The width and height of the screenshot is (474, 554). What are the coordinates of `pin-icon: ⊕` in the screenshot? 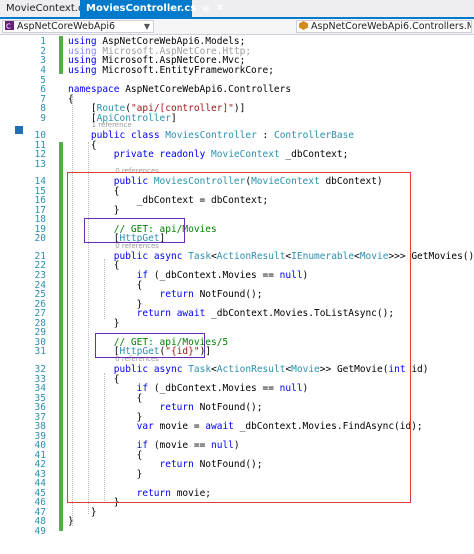 It's located at (206, 9).